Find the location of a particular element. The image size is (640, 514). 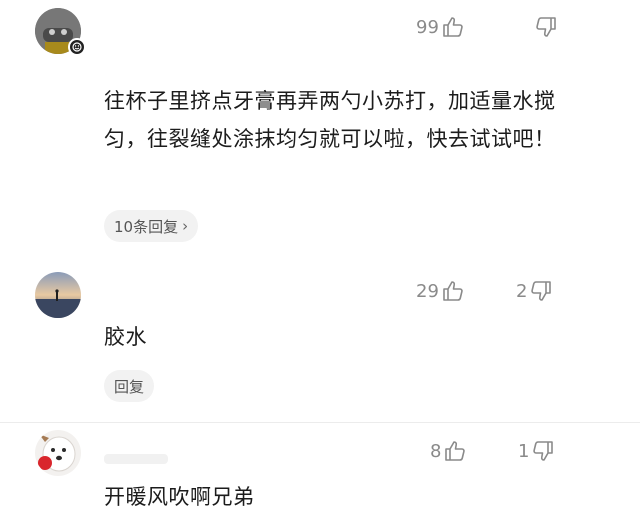

like-button: 29 is located at coordinates (440, 291).